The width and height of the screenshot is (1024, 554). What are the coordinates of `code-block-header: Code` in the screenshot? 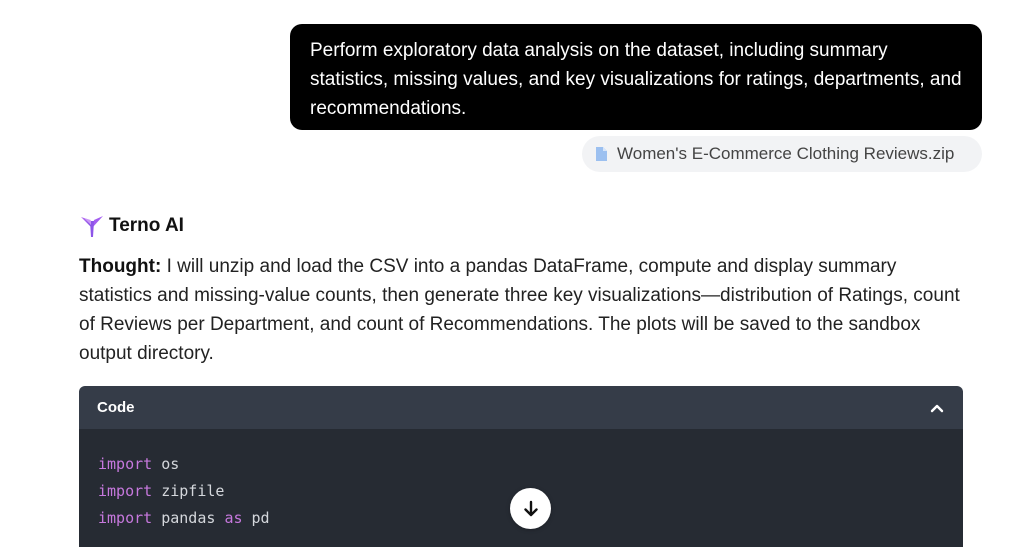 It's located at (521, 407).